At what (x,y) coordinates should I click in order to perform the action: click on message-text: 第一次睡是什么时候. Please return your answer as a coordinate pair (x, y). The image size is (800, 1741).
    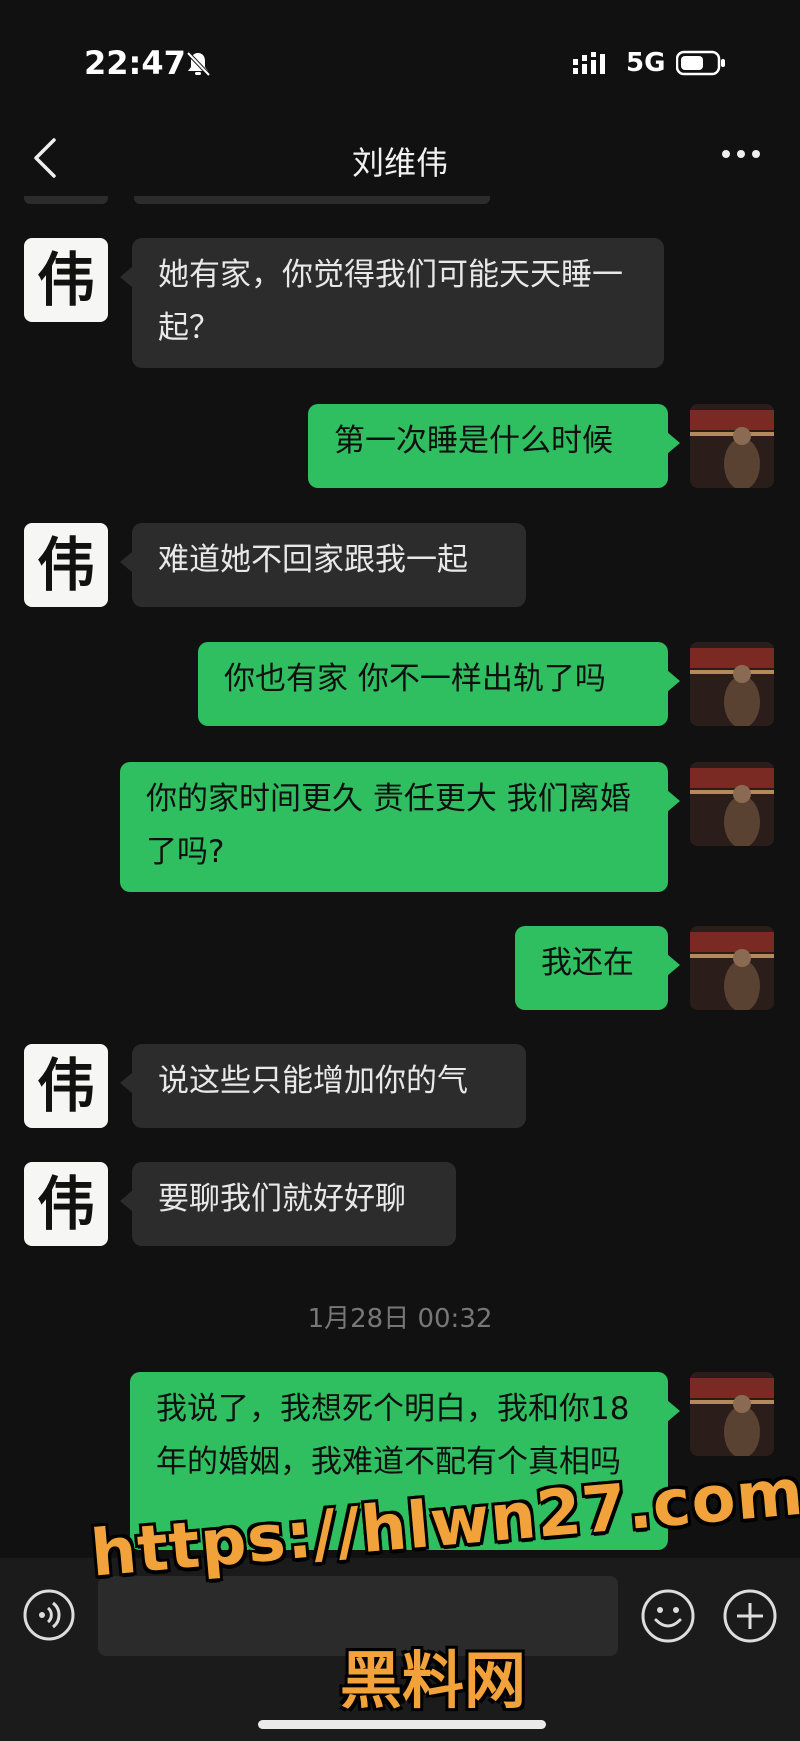
    Looking at the image, I should click on (473, 441).